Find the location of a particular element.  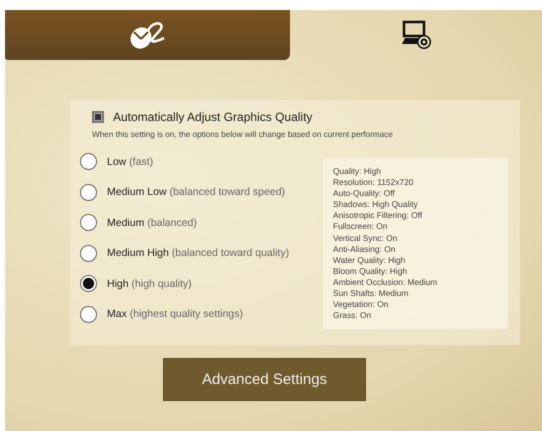

summary-line: Bloom Quality: High is located at coordinates (370, 271).